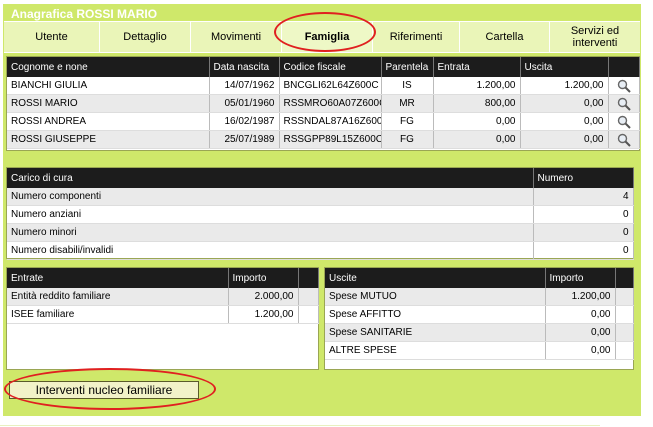 This screenshot has height=427, width=653. What do you see at coordinates (595, 37) in the screenshot?
I see `tab-servizi-interventi: Servizi ed interventi` at bounding box center [595, 37].